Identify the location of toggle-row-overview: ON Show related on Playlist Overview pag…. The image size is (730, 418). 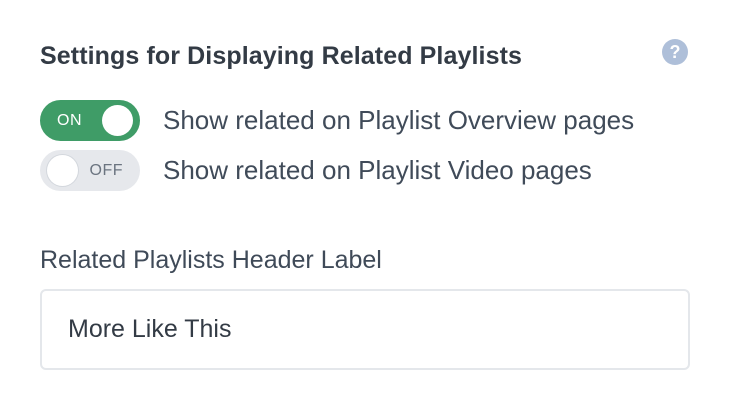
(337, 120).